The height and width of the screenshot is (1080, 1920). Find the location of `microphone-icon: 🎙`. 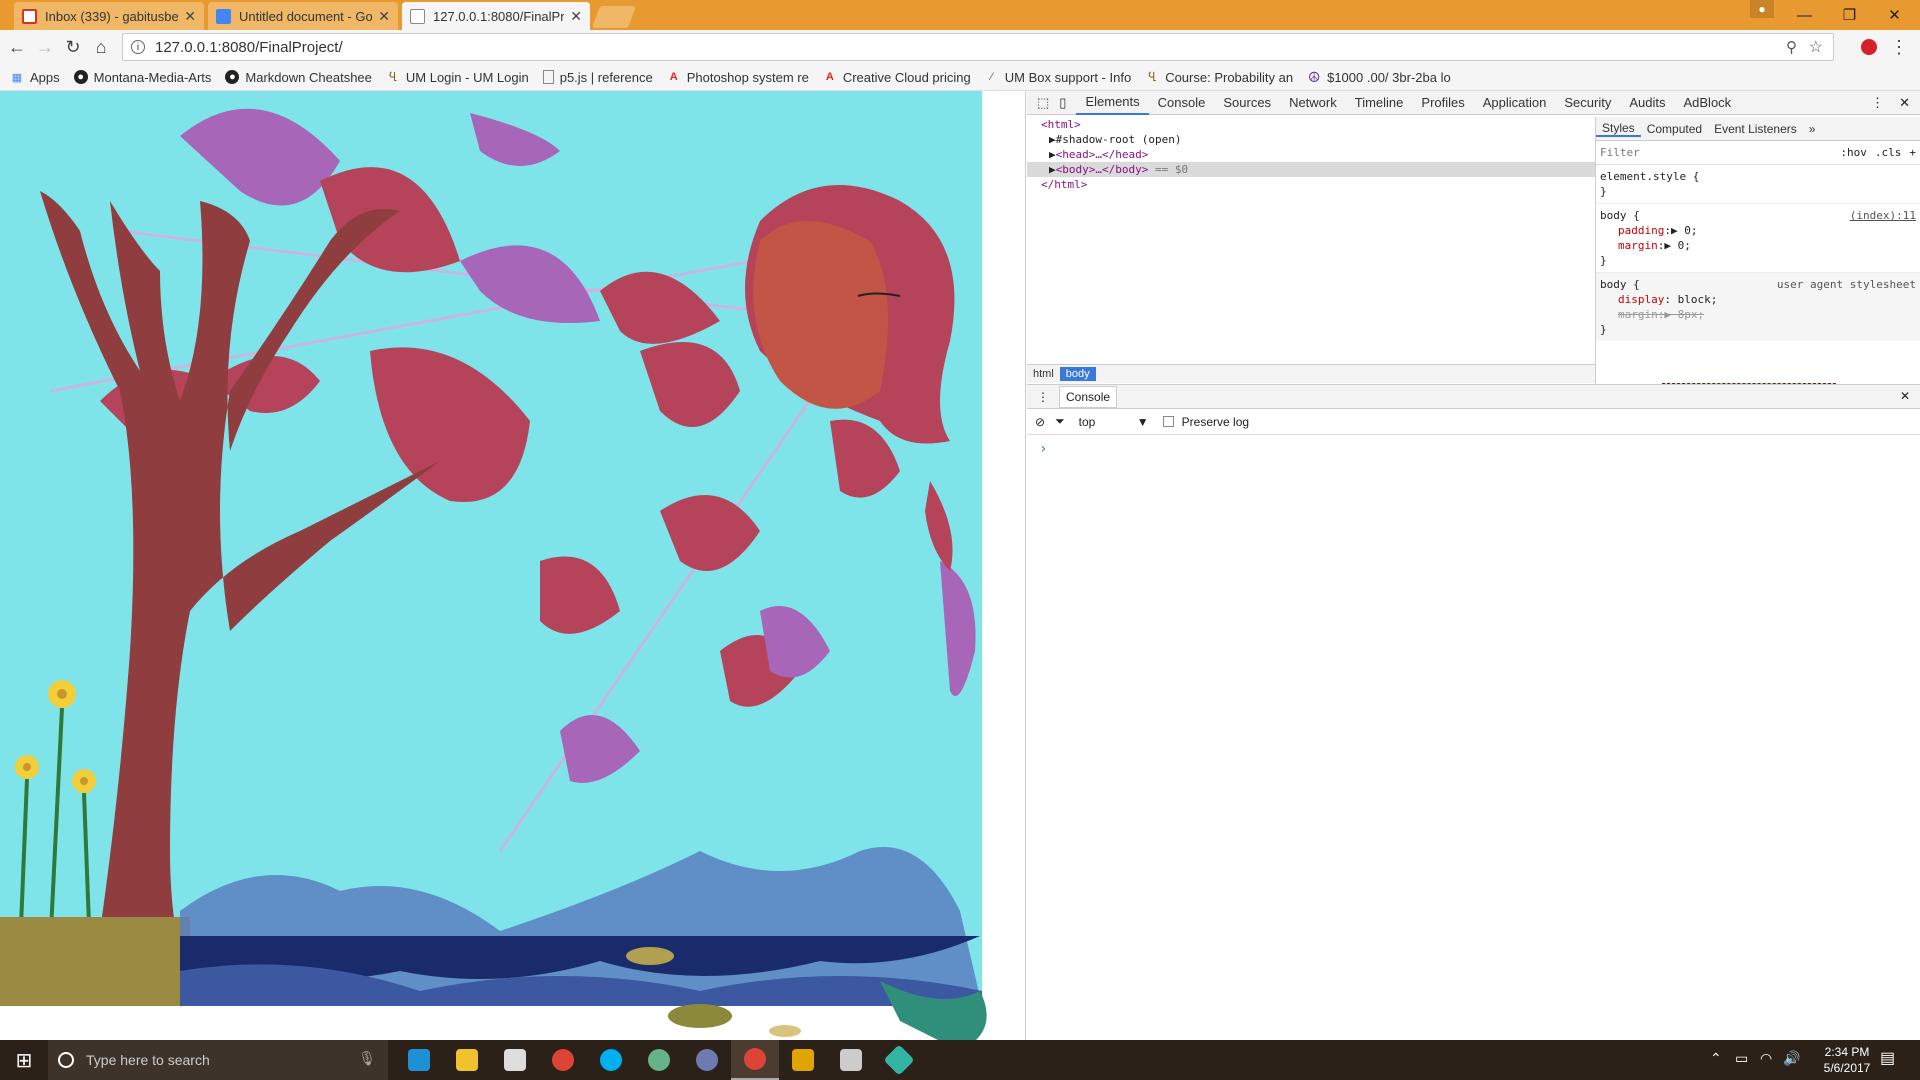

microphone-icon: 🎙 is located at coordinates (367, 1058).